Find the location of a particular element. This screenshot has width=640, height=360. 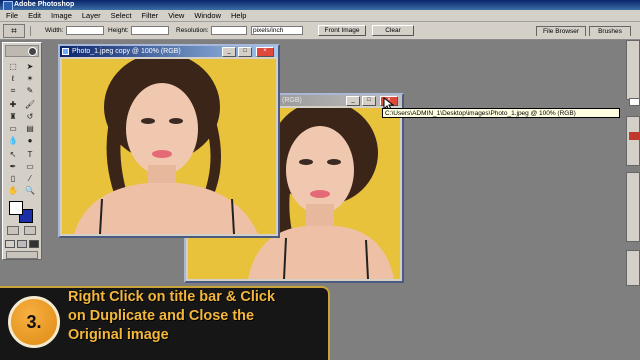

width-input is located at coordinates (85, 30).